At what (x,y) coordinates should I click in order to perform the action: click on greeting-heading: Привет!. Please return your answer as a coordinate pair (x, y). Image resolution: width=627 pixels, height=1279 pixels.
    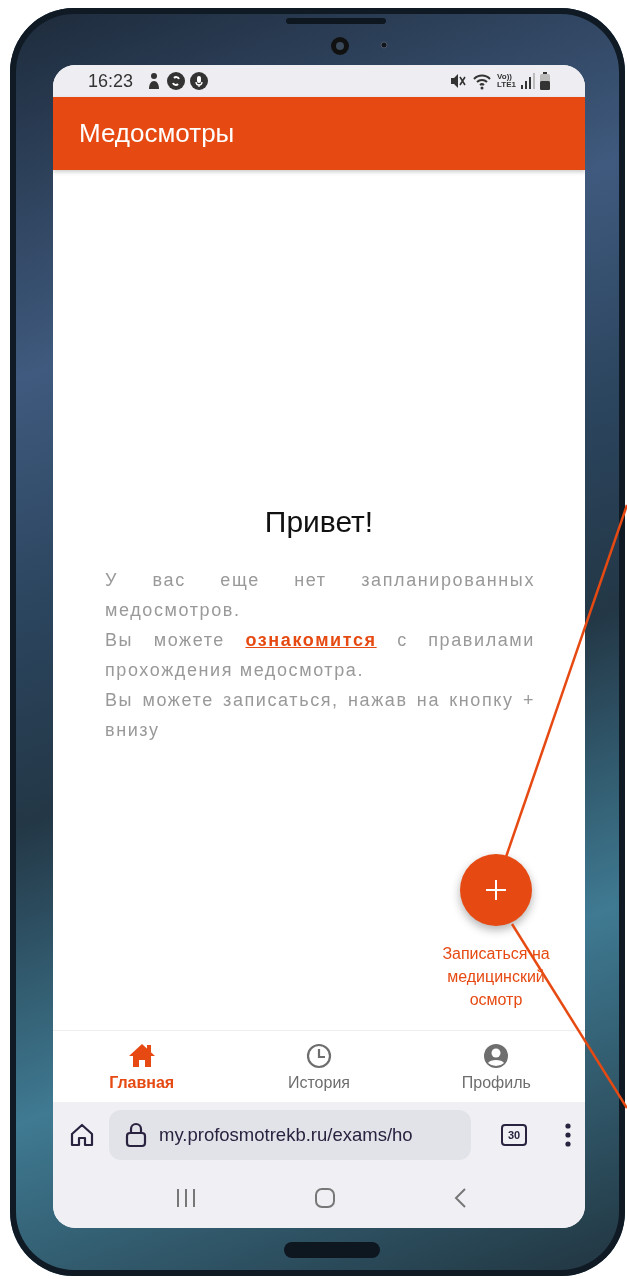
    Looking at the image, I should click on (319, 522).